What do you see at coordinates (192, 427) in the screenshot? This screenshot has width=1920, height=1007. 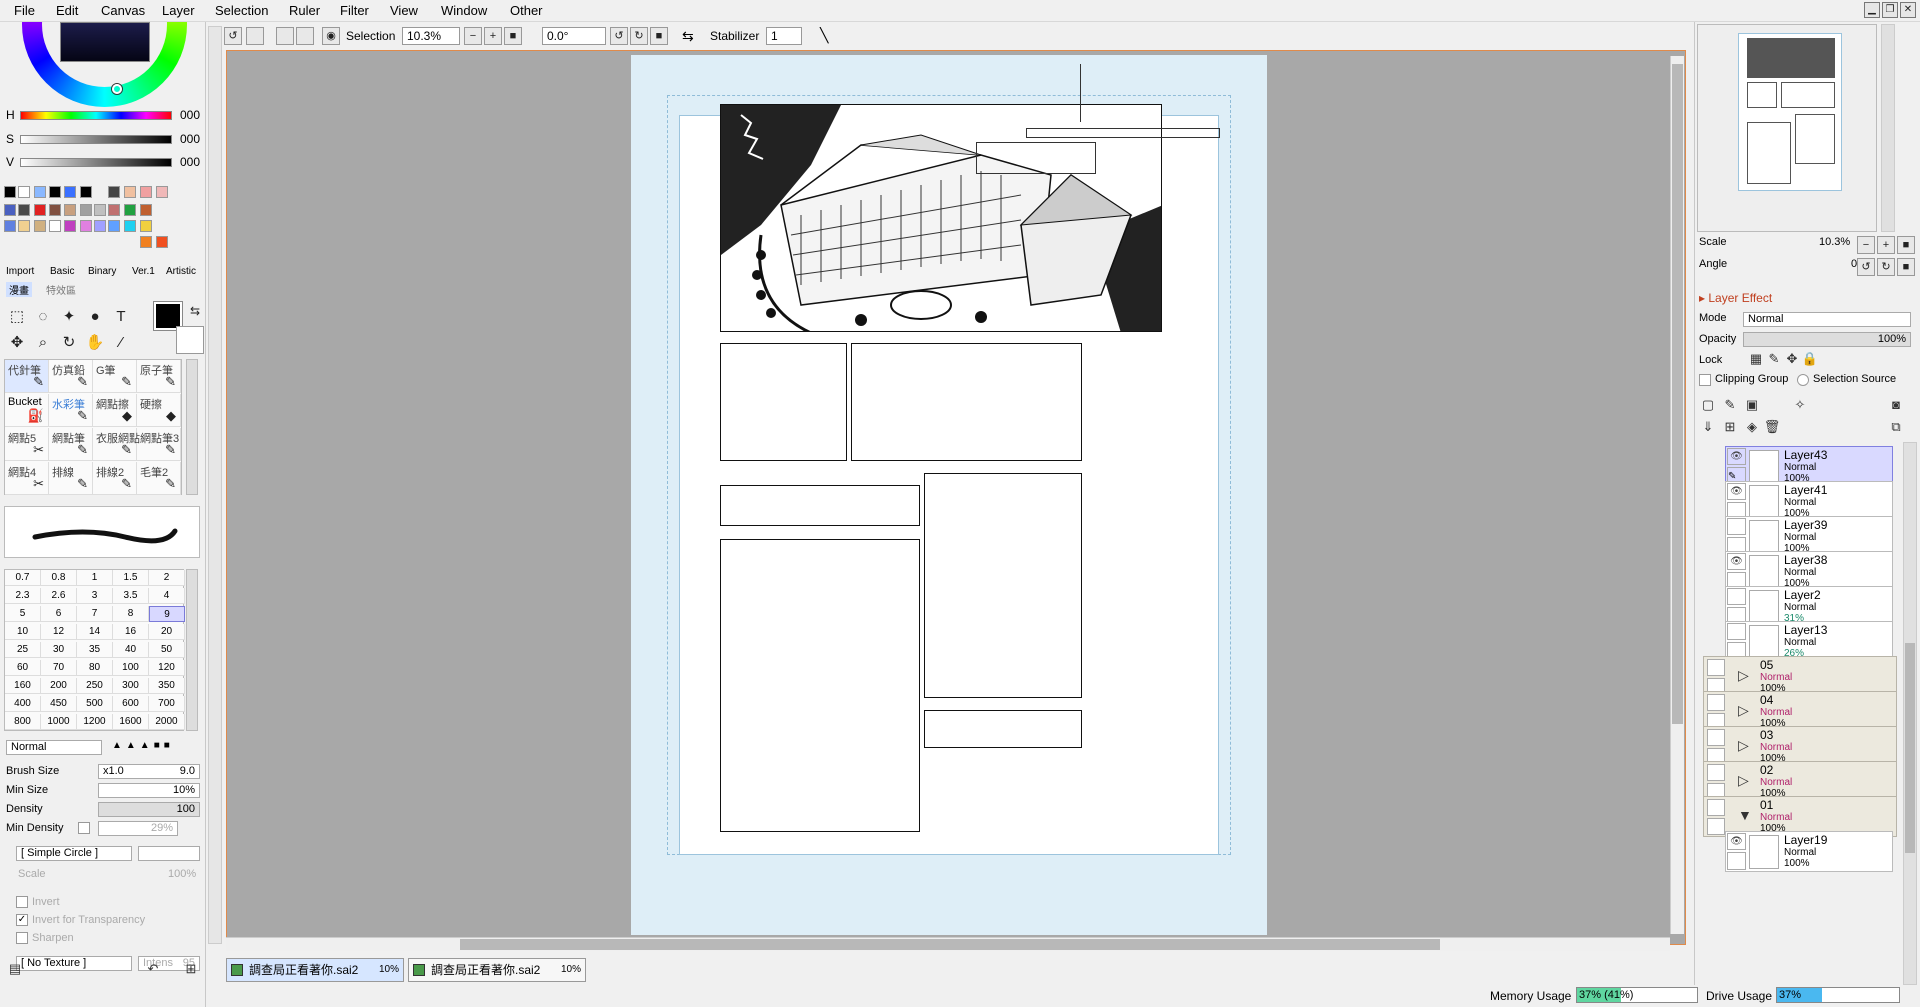 I see `brush-grid-scrollbar` at bounding box center [192, 427].